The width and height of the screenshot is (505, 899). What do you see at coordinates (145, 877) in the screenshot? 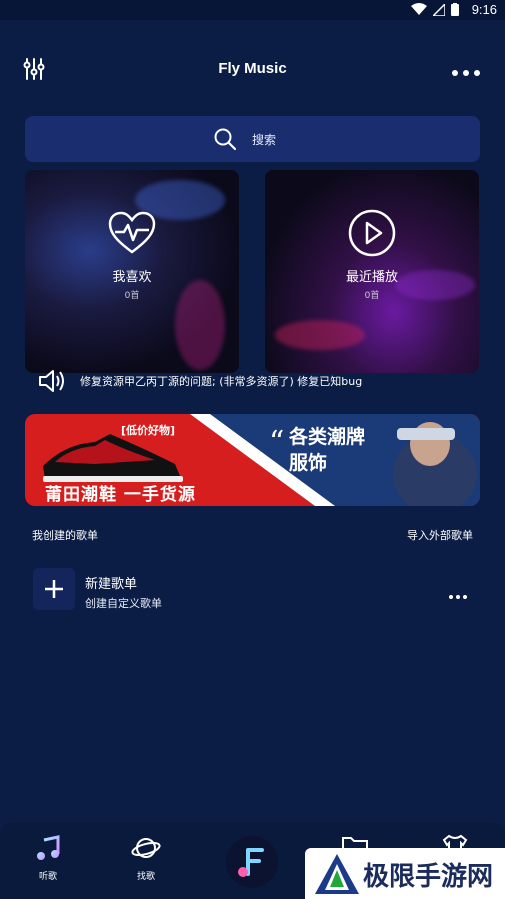
I see `tab-find-label: 找歌` at bounding box center [145, 877].